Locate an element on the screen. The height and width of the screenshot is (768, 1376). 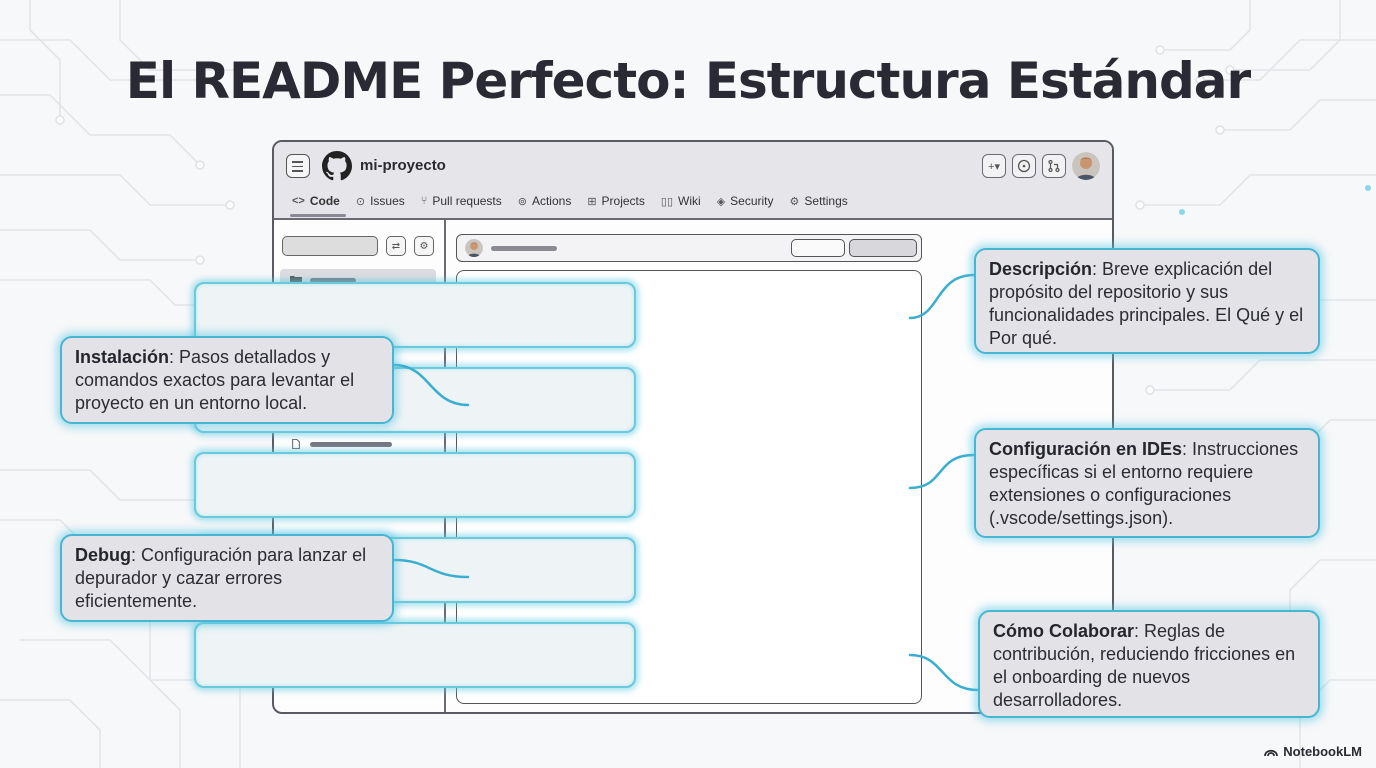
shield-icon: ◈ is located at coordinates (721, 201).